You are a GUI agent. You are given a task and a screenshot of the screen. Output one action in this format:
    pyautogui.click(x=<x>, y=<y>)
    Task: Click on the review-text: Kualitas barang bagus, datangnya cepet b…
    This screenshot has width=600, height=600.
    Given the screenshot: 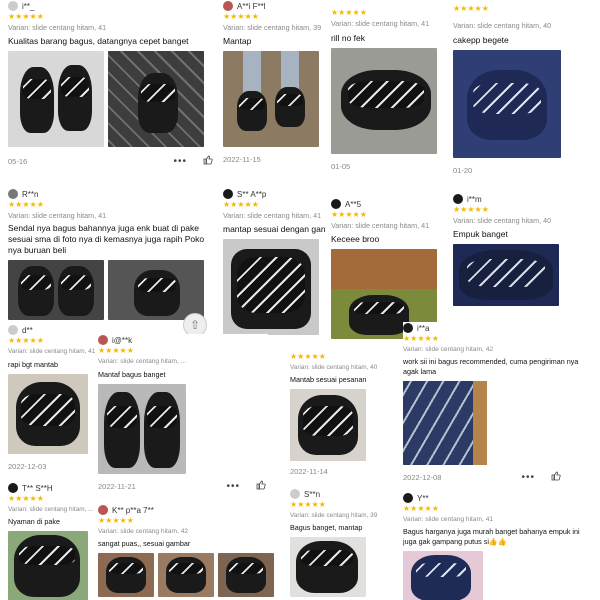 What is the action you would take?
    pyautogui.click(x=98, y=41)
    